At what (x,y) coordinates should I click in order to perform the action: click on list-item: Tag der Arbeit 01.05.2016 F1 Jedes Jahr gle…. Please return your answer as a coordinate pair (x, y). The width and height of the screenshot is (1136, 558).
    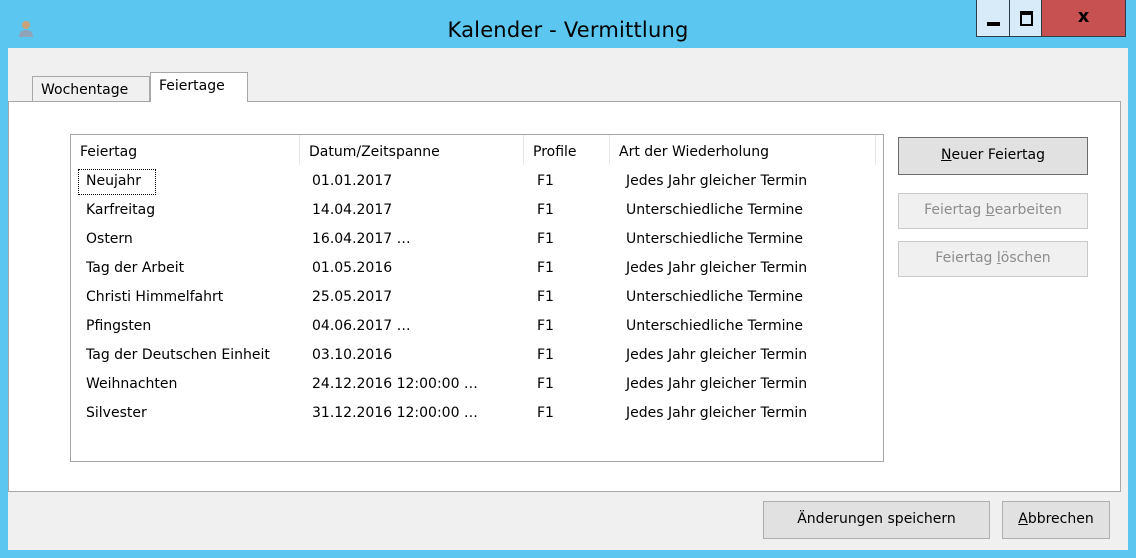
    Looking at the image, I should click on (477, 267).